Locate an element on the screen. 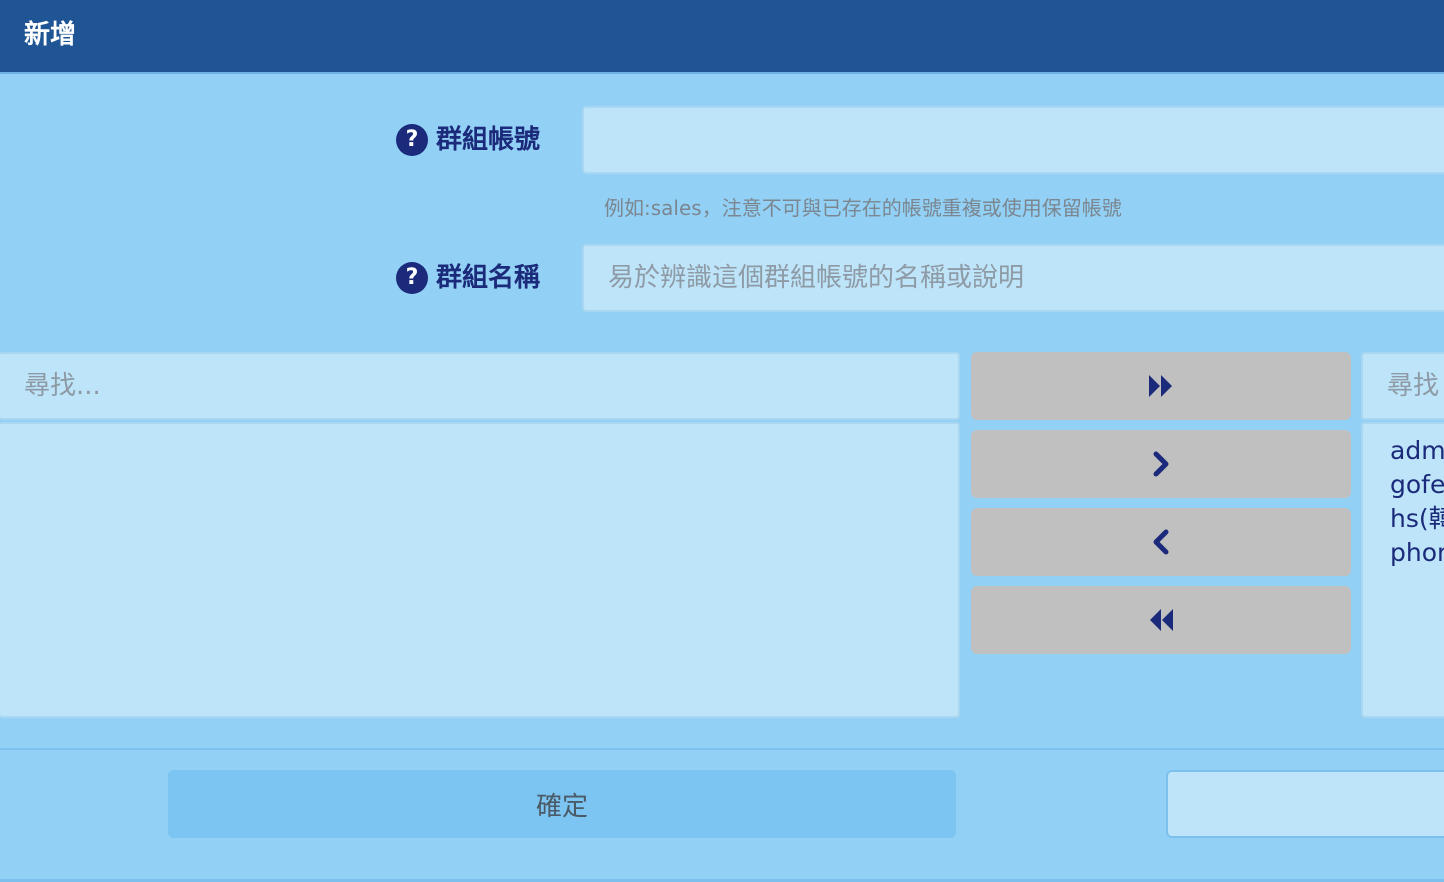 This screenshot has width=1444, height=882. double-chevron-right-icon is located at coordinates (1160, 386).